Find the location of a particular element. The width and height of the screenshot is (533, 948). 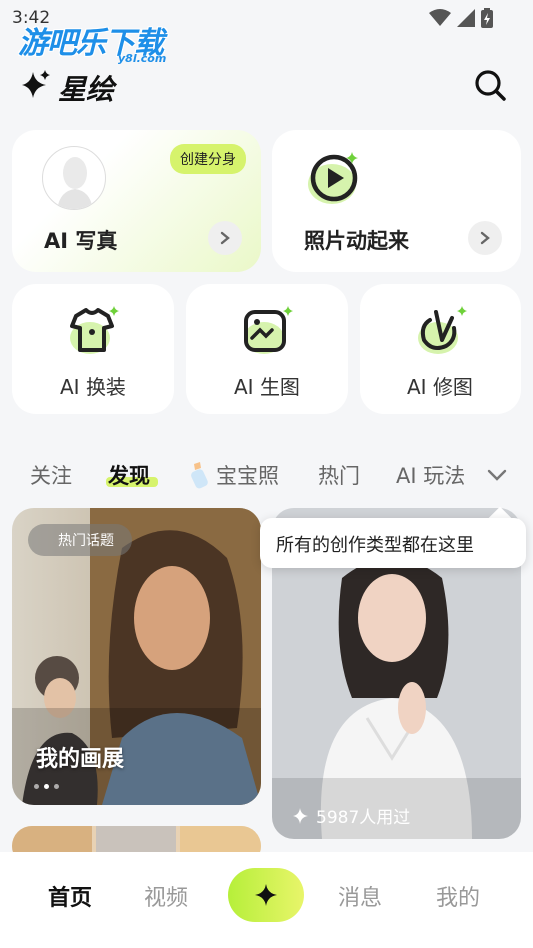

sparkle-logo-icon is located at coordinates (36, 84).